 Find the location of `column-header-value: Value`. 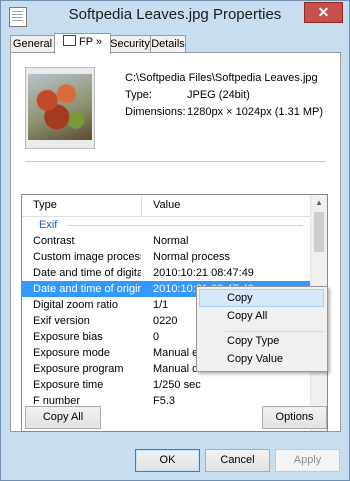

column-header-value: Value is located at coordinates (166, 205).